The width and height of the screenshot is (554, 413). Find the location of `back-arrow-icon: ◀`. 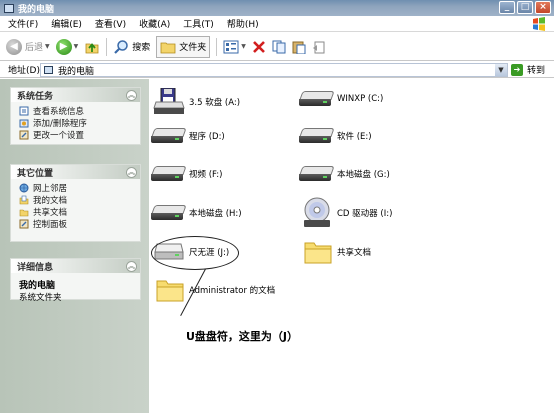

back-arrow-icon: ◀ is located at coordinates (14, 46).